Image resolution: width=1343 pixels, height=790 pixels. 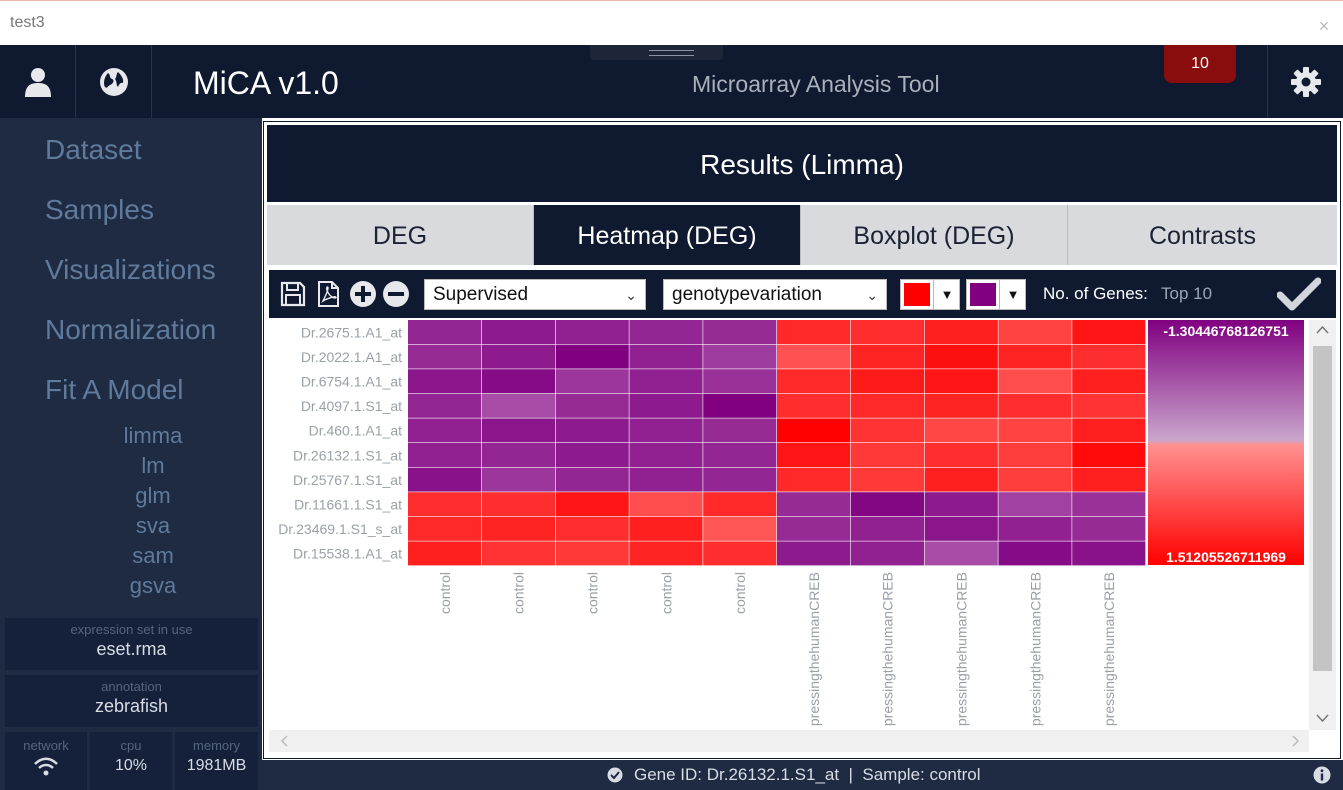 What do you see at coordinates (328, 294) in the screenshot?
I see `pdf-icon` at bounding box center [328, 294].